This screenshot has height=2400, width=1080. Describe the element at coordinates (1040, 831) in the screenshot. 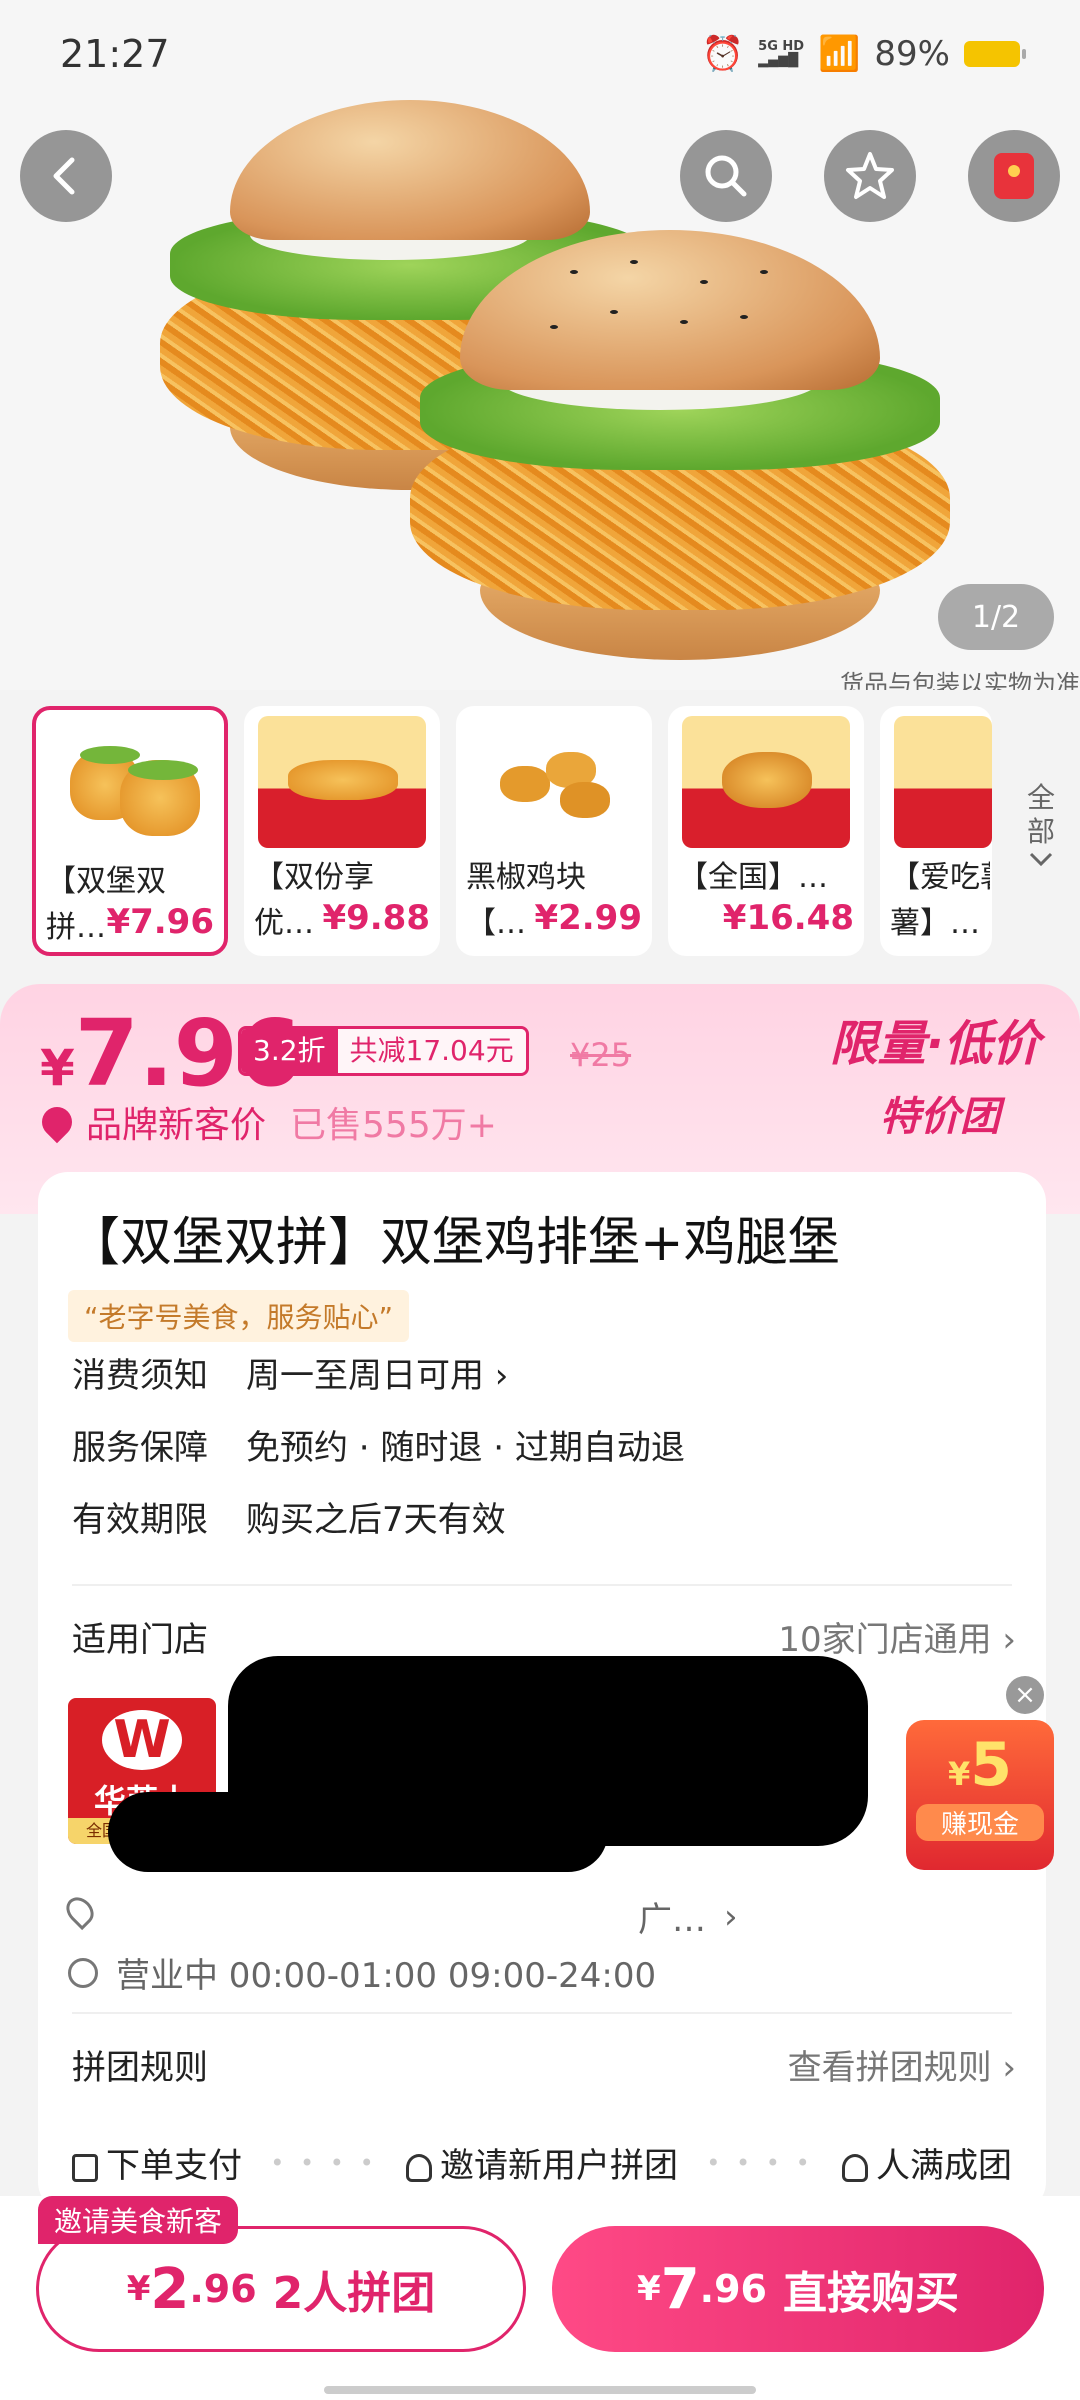

I see `view-all-label-2: 部` at that location.